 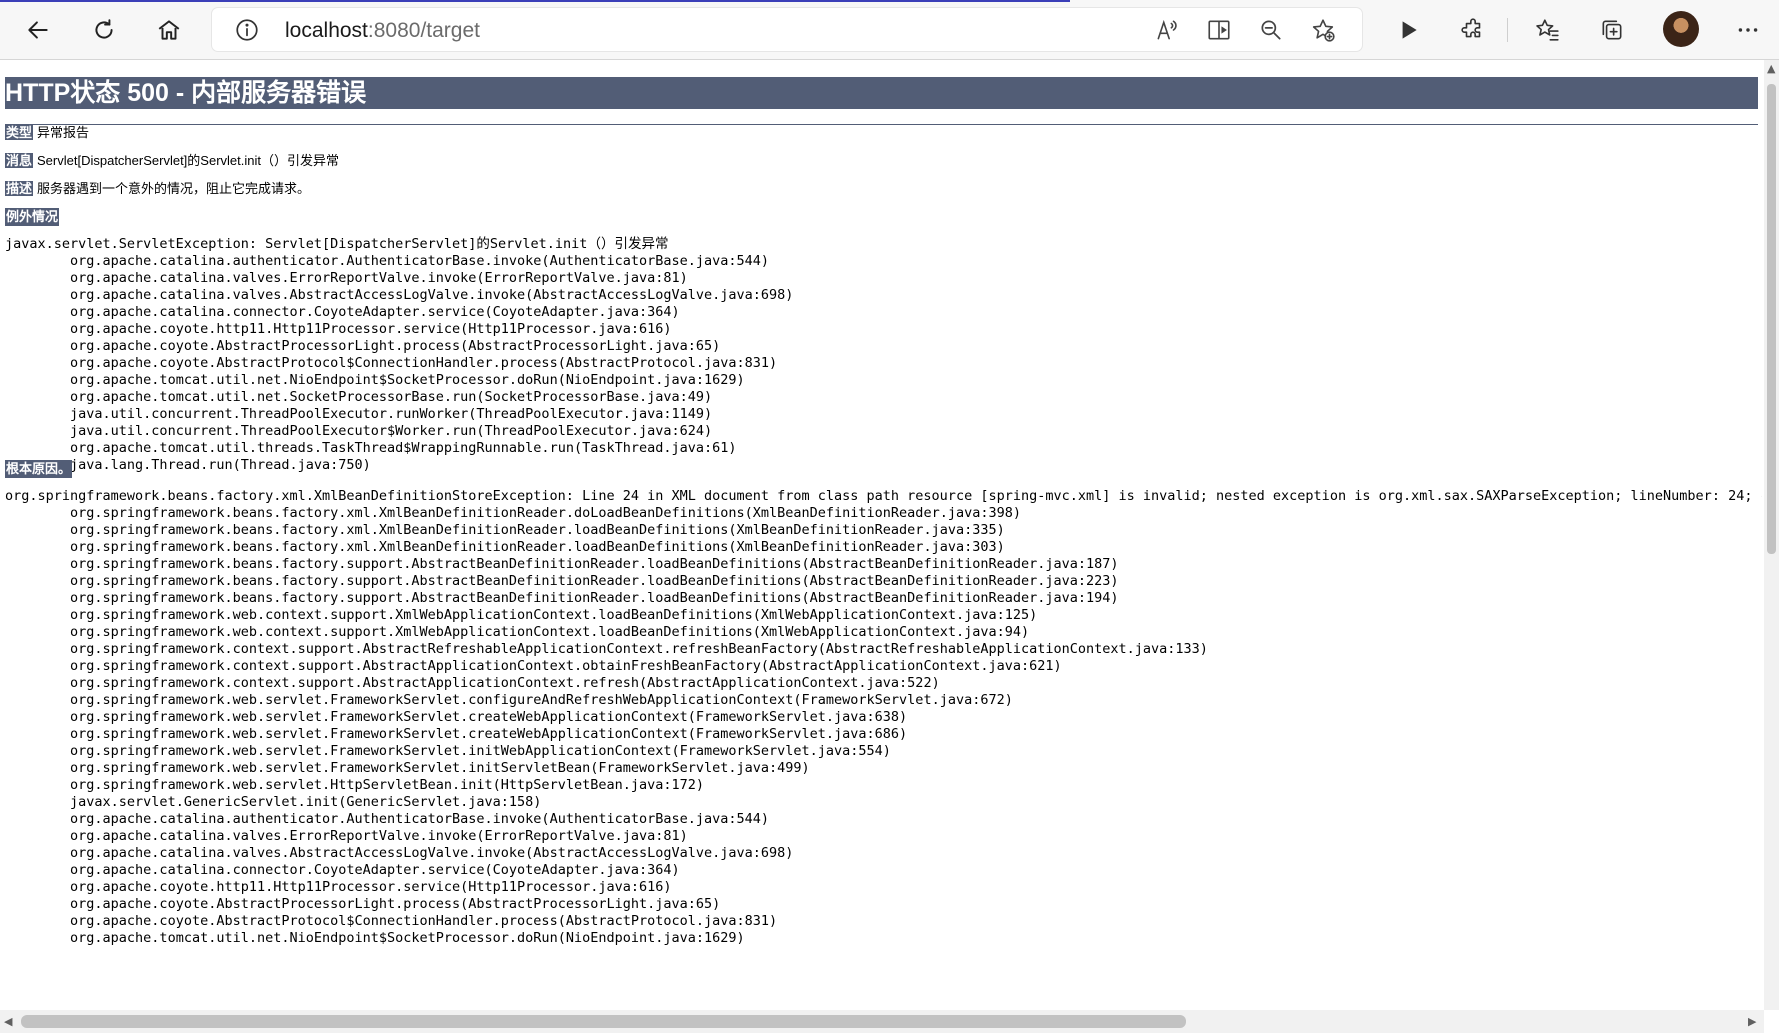 What do you see at coordinates (32, 217) in the screenshot?
I see `exception-label: 例外情况` at bounding box center [32, 217].